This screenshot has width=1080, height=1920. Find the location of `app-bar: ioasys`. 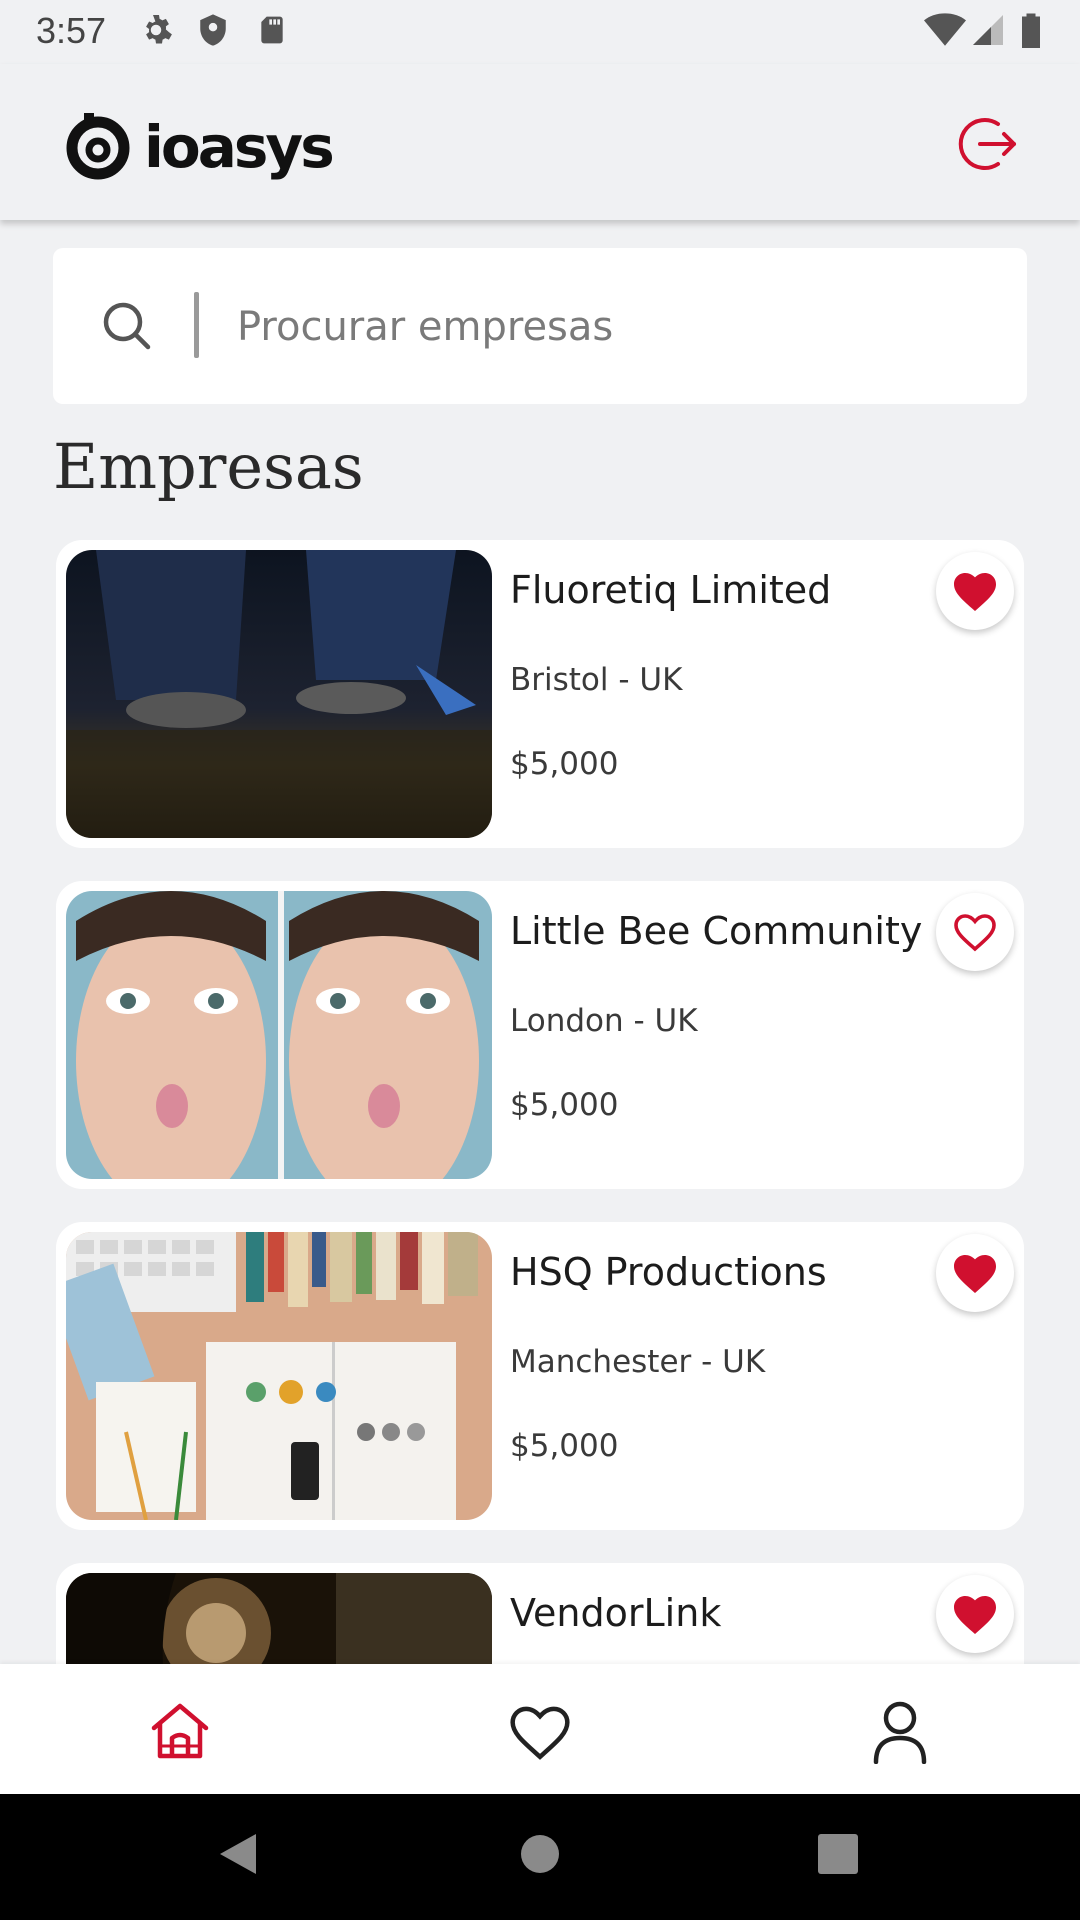

app-bar: ioasys is located at coordinates (540, 142).